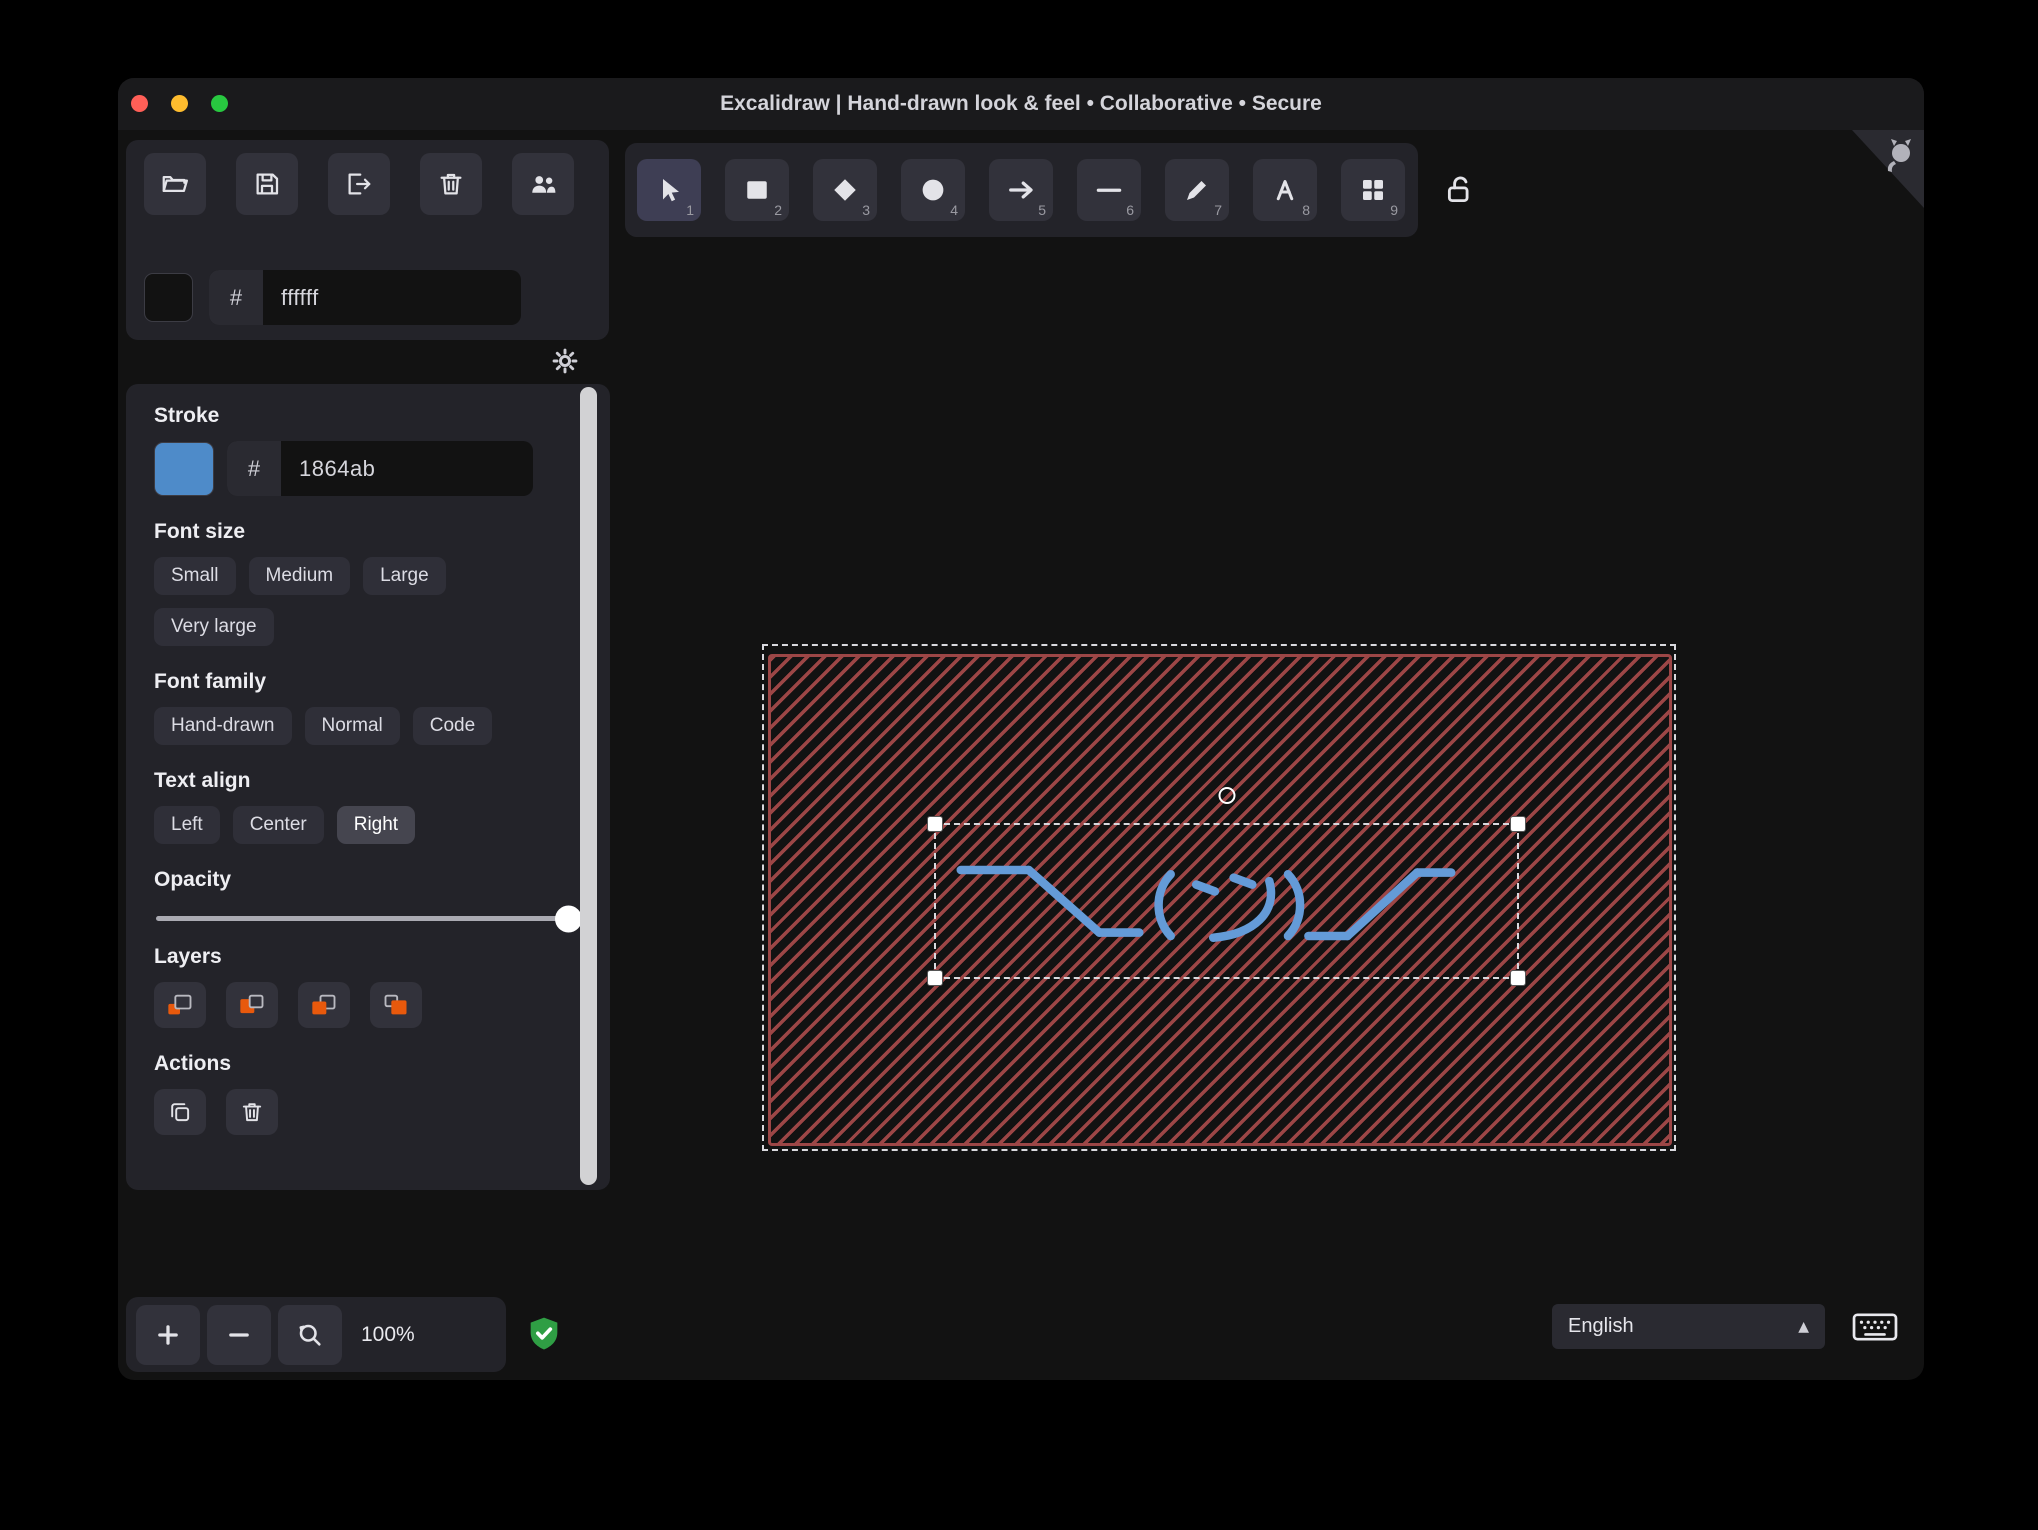 Image resolution: width=2038 pixels, height=1530 pixels. What do you see at coordinates (210, 681) in the screenshot?
I see `font-family-label: Font family` at bounding box center [210, 681].